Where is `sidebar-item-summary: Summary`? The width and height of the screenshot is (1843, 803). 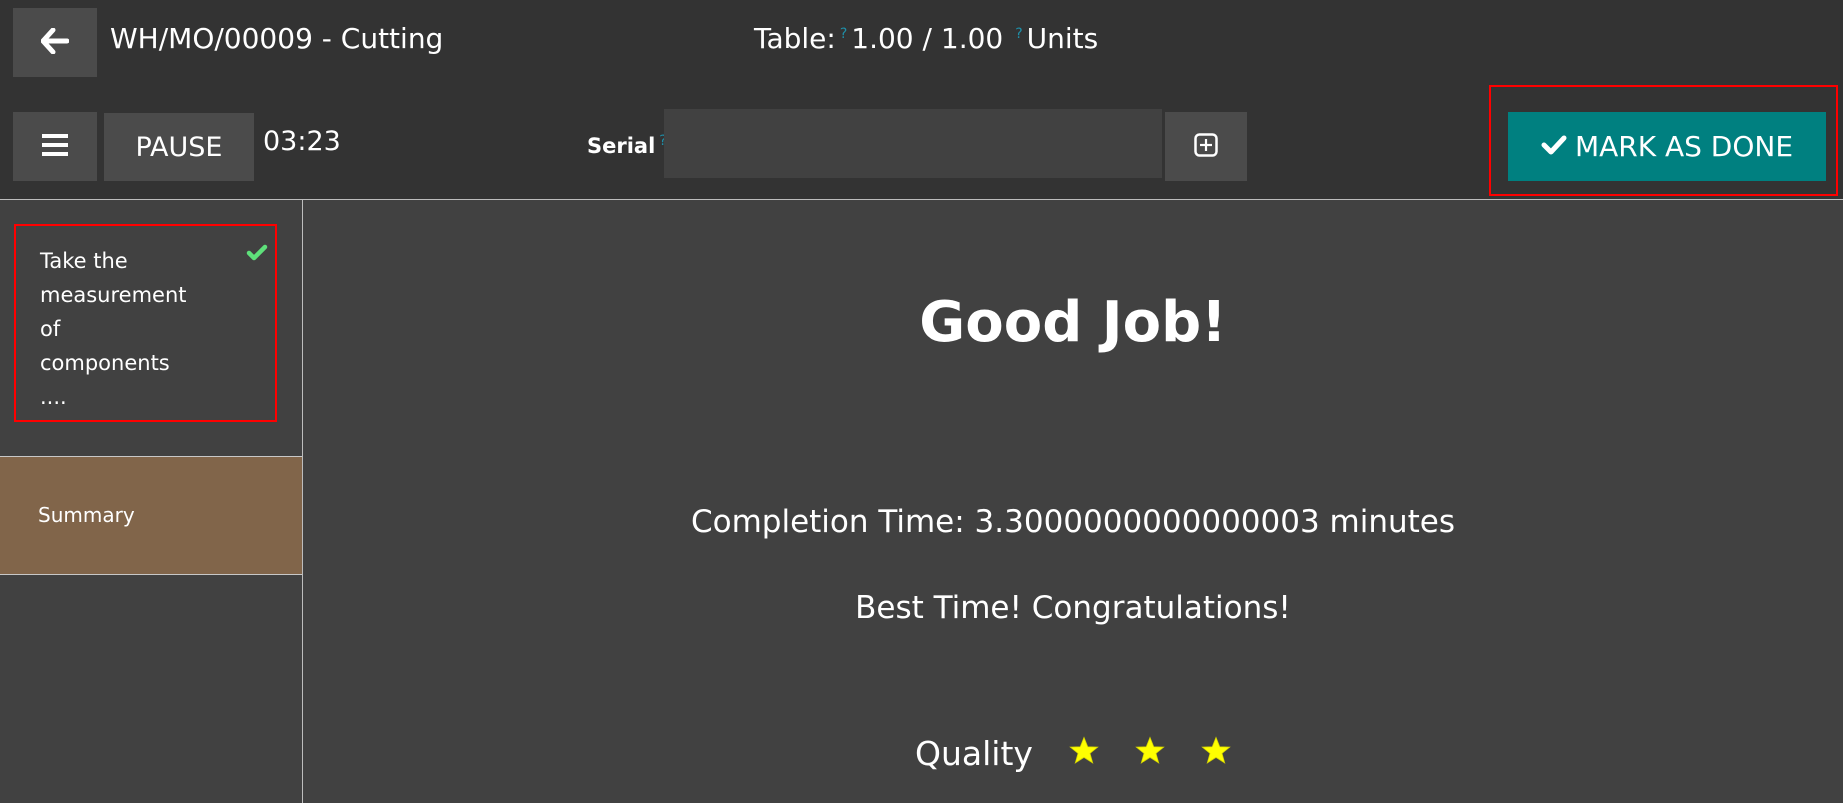 sidebar-item-summary: Summary is located at coordinates (151, 515).